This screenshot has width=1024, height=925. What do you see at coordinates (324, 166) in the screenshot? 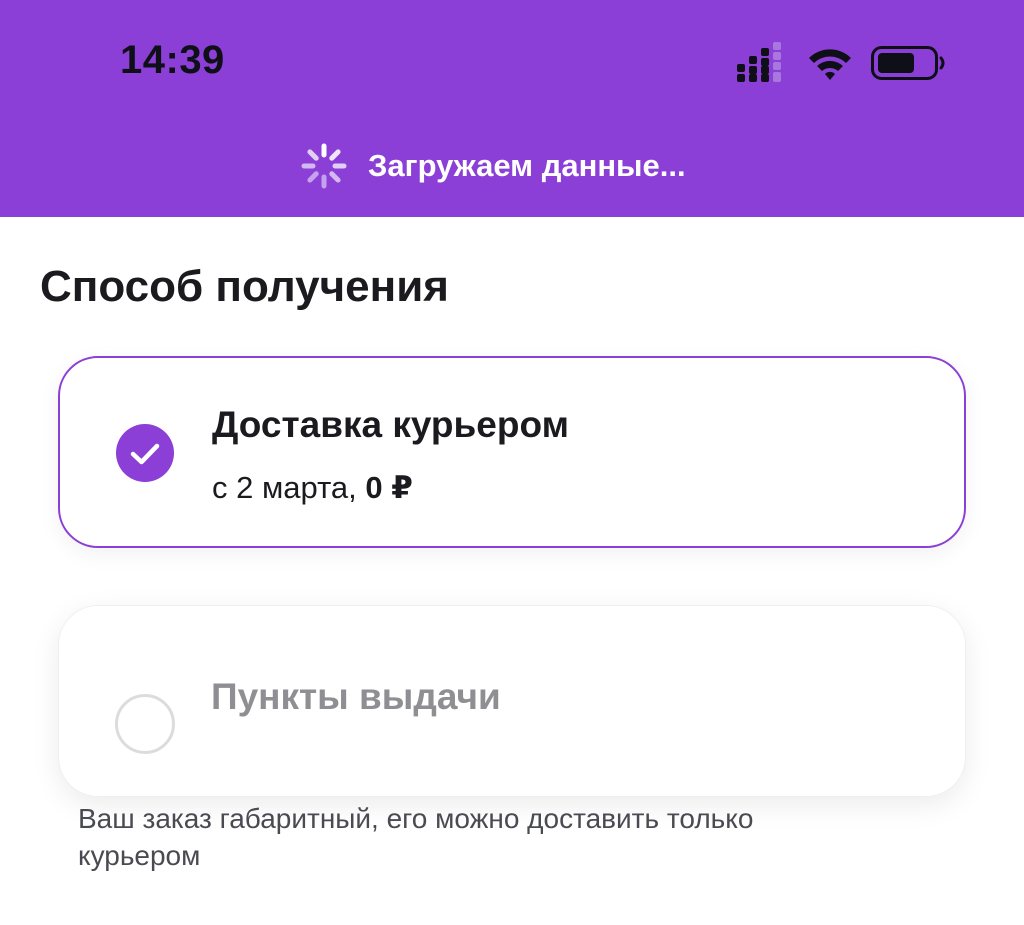
I see `spinner-icon` at bounding box center [324, 166].